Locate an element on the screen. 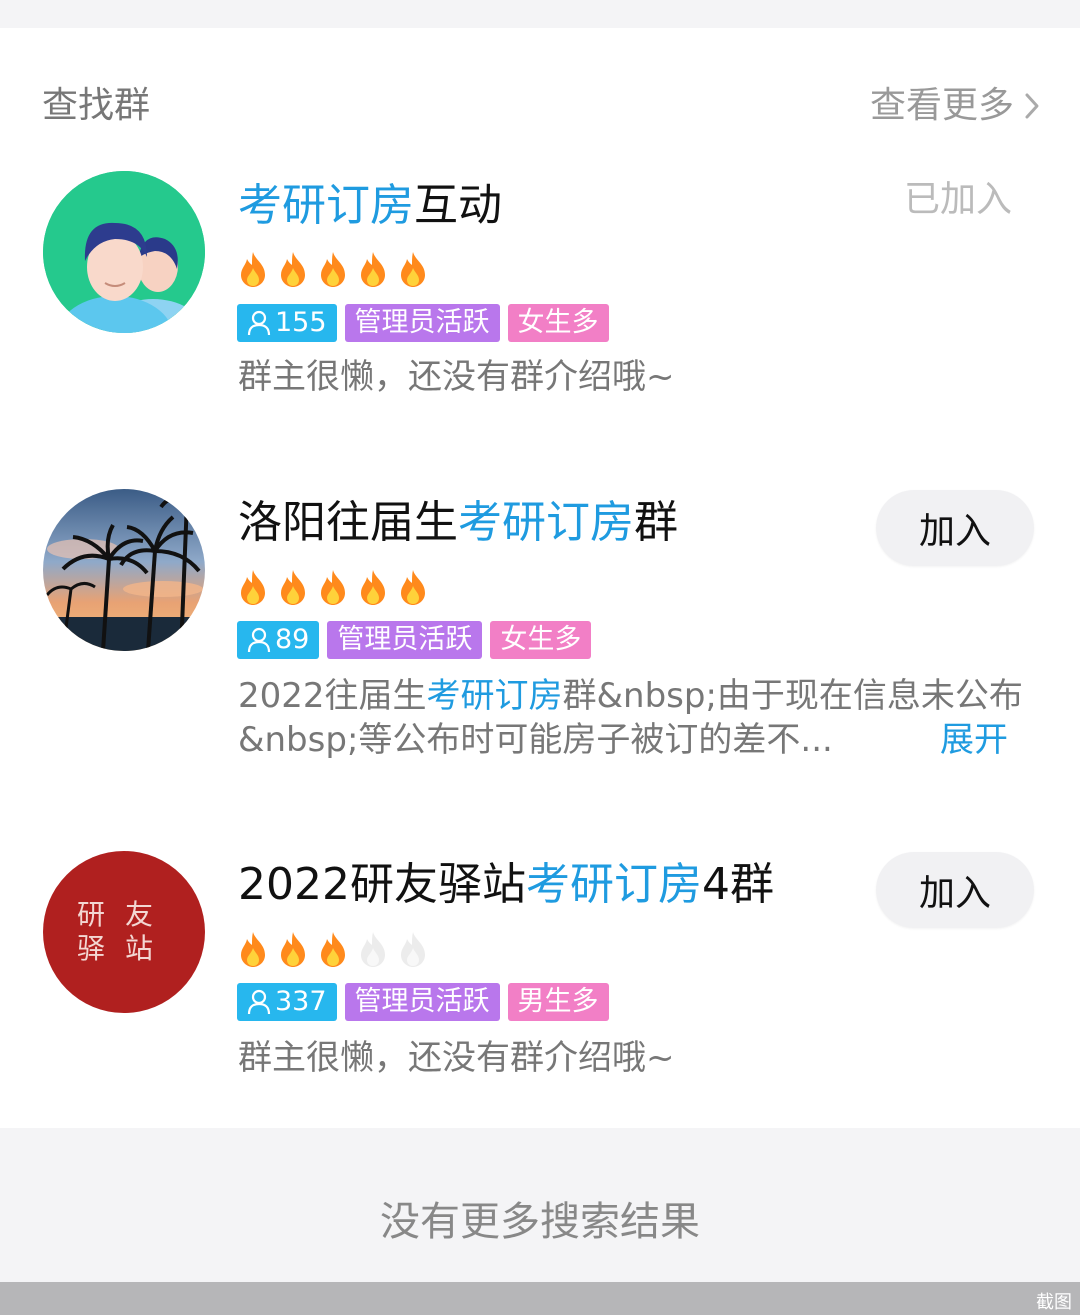  group-tags: 337 管理员活跃 男生多 is located at coordinates (423, 1002).